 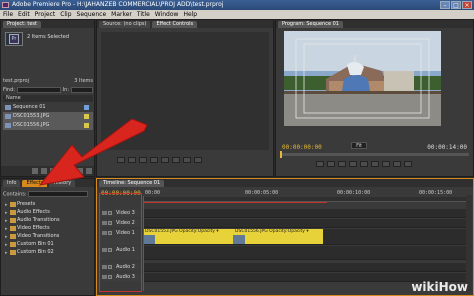 What do you see at coordinates (353, 164) in the screenshot?
I see `play-icon` at bounding box center [353, 164].